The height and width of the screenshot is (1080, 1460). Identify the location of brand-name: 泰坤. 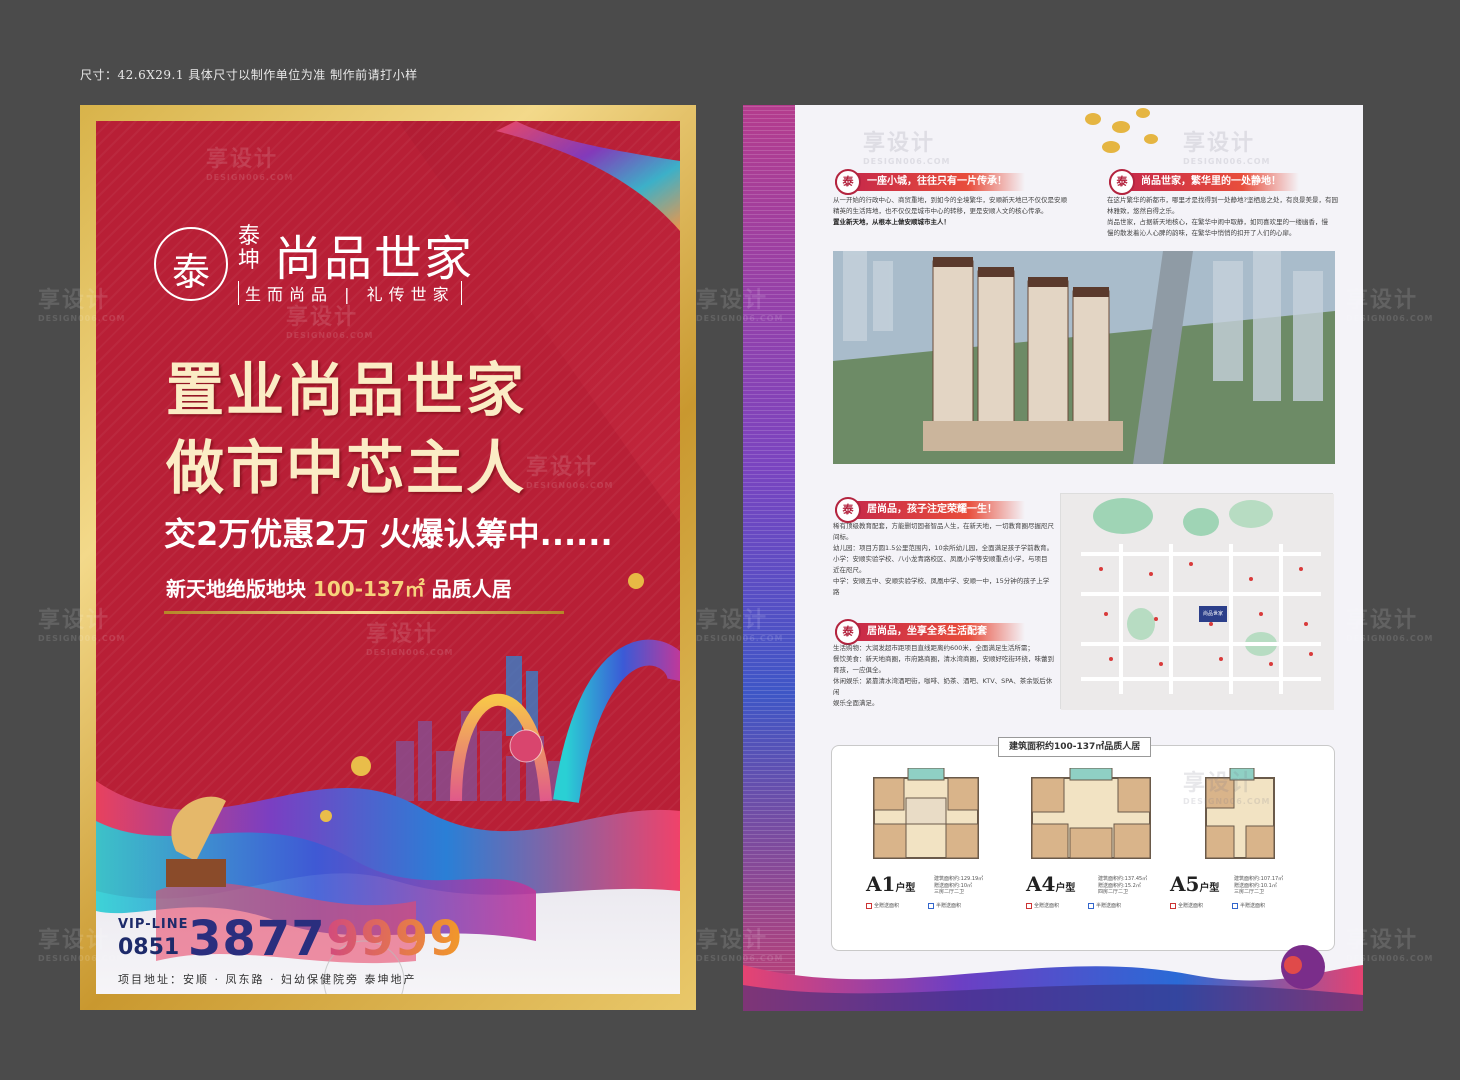
(249, 248).